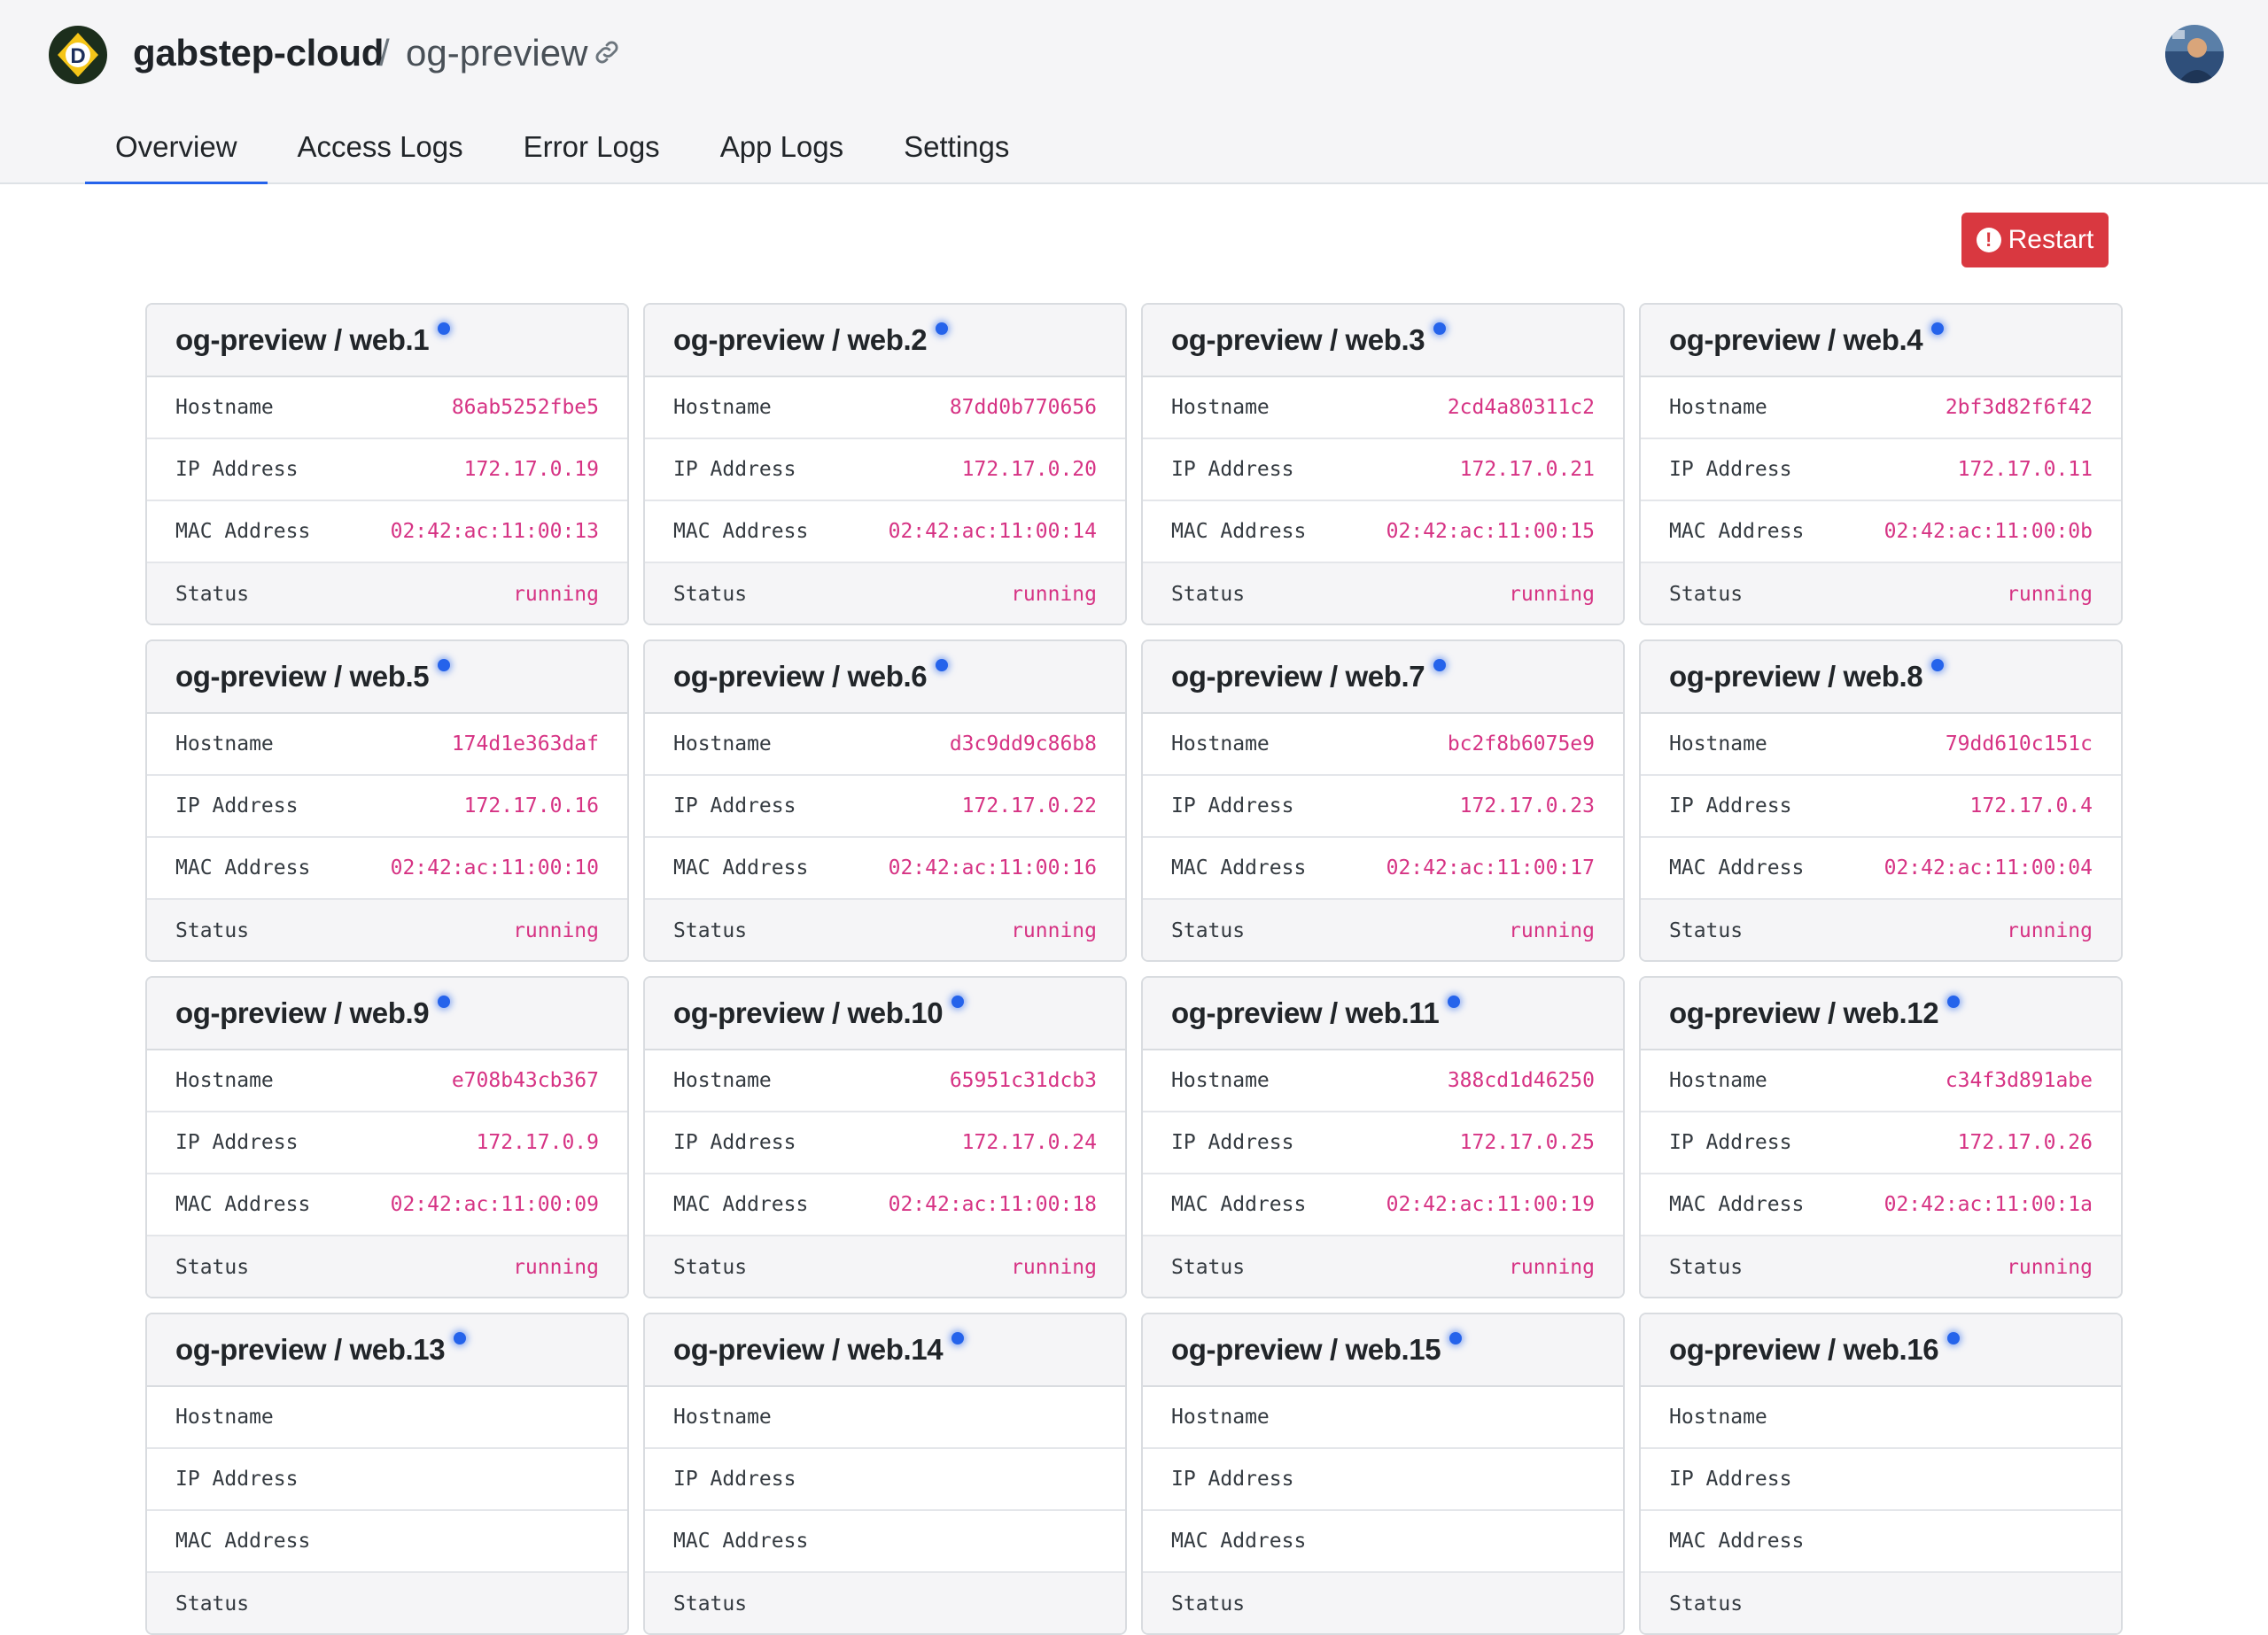 The height and width of the screenshot is (1635, 2268). What do you see at coordinates (1023, 407) in the screenshot?
I see `hostname-value: 87dd0b770656` at bounding box center [1023, 407].